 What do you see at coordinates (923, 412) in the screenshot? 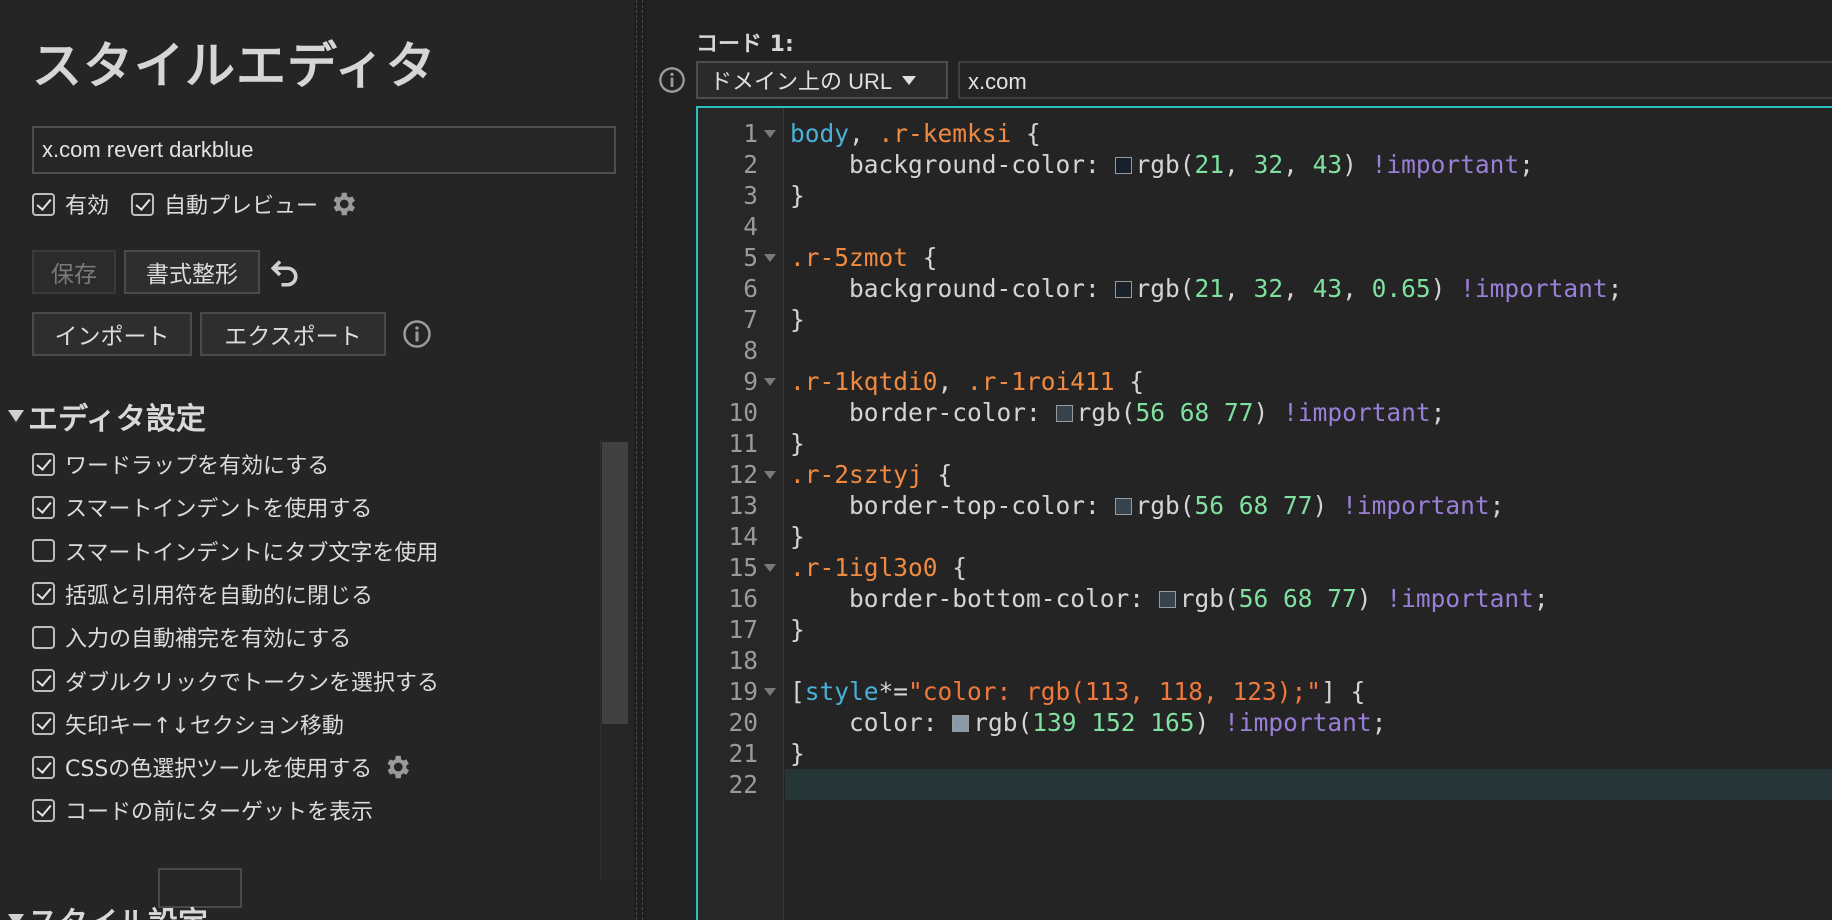
I see `code-token: border-color:` at bounding box center [923, 412].